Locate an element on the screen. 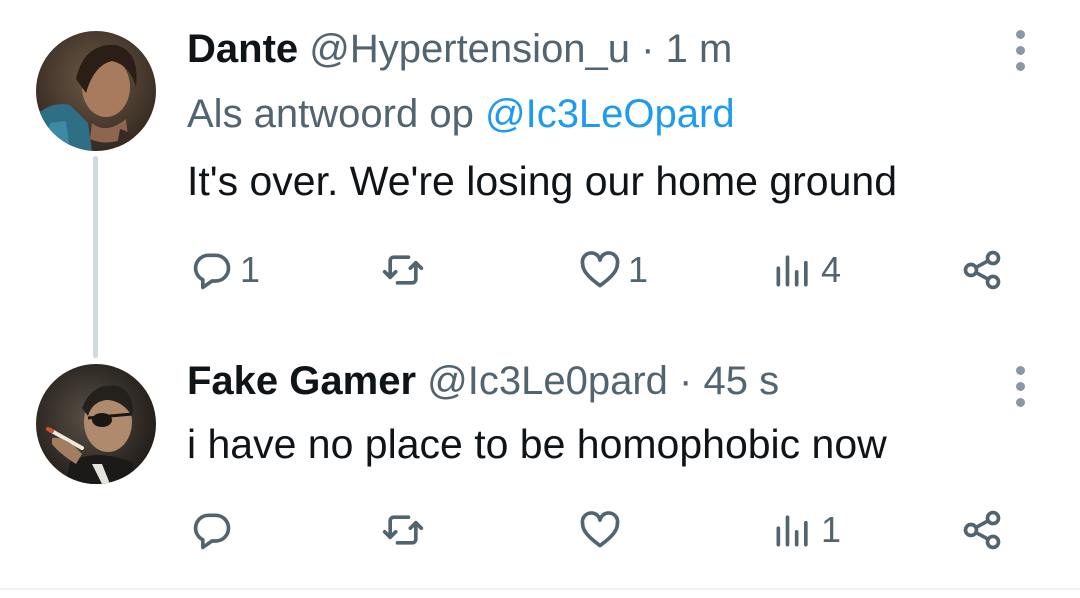  display-name: Fake Gamer is located at coordinates (301, 381).